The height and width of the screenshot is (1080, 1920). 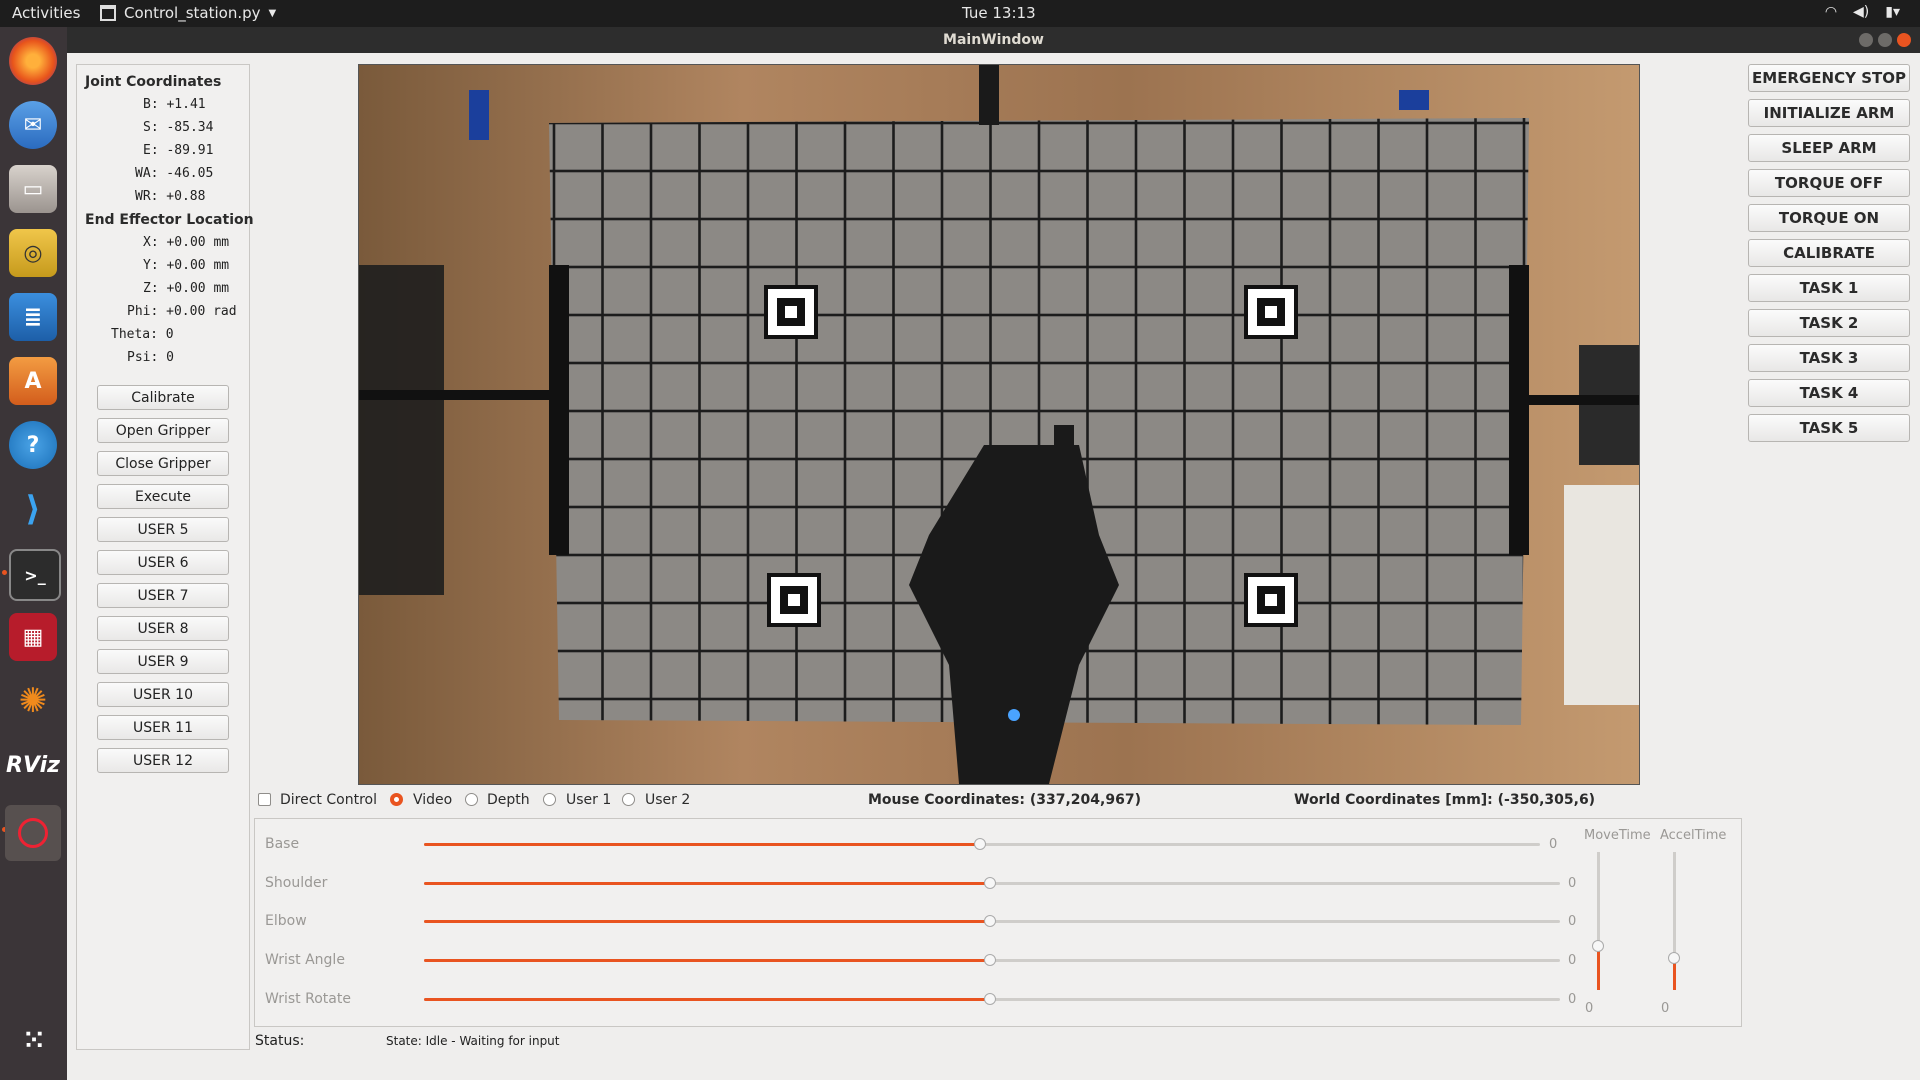 What do you see at coordinates (33, 1041) in the screenshot?
I see `show-apps-icon: ⁙` at bounding box center [33, 1041].